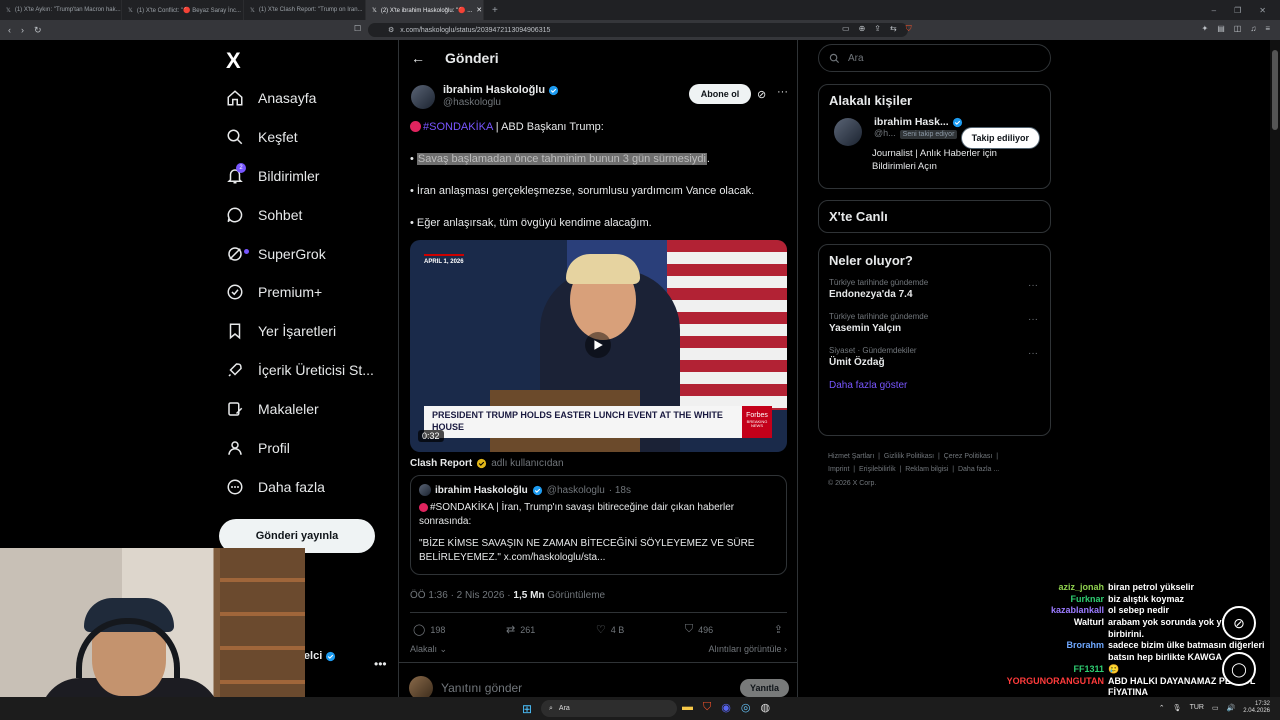 This screenshot has height=720, width=1280. I want to click on footer-link: Erişilebilirlik, so click(877, 469).